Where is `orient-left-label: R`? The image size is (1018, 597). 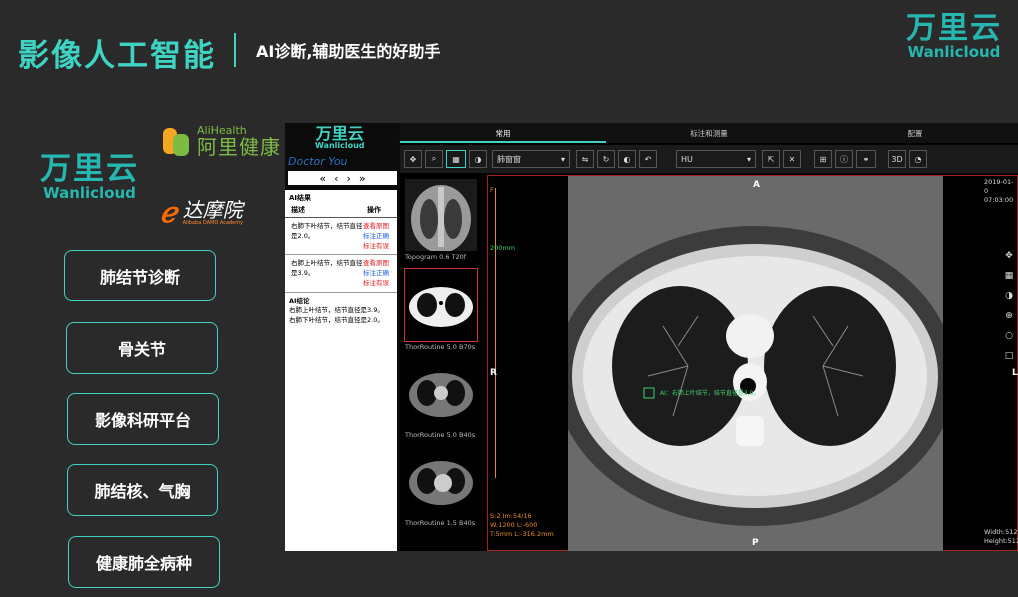
orient-left-label: R is located at coordinates (493, 373).